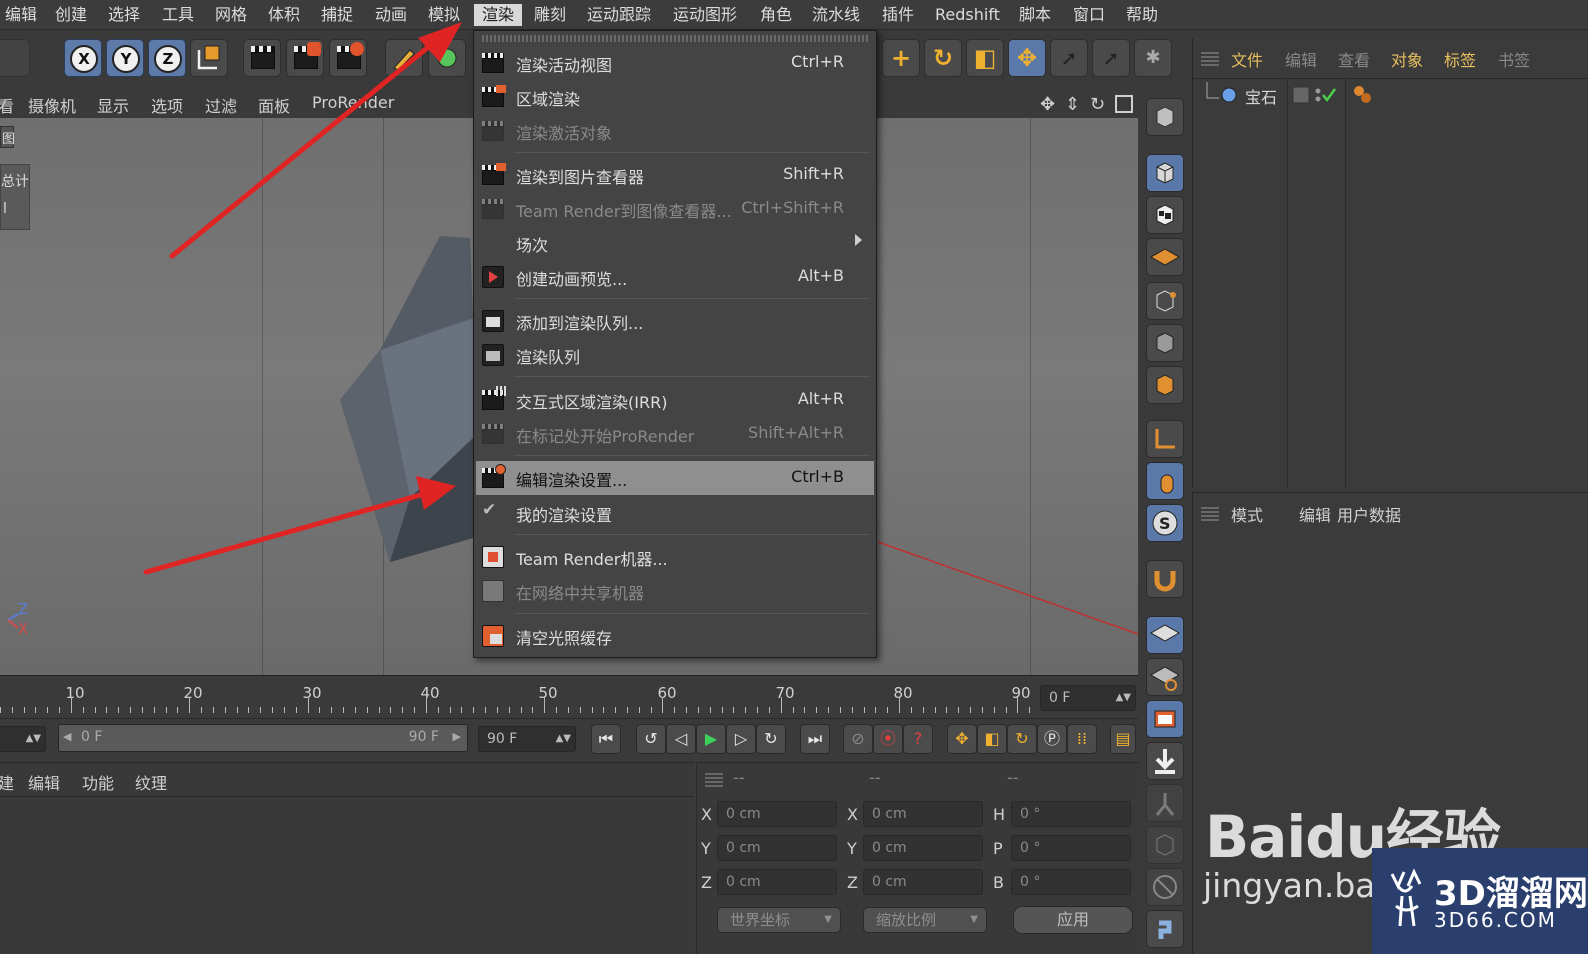 Image resolution: width=1588 pixels, height=954 pixels. What do you see at coordinates (1027, 58) in the screenshot?
I see `live-selection-button: ✥` at bounding box center [1027, 58].